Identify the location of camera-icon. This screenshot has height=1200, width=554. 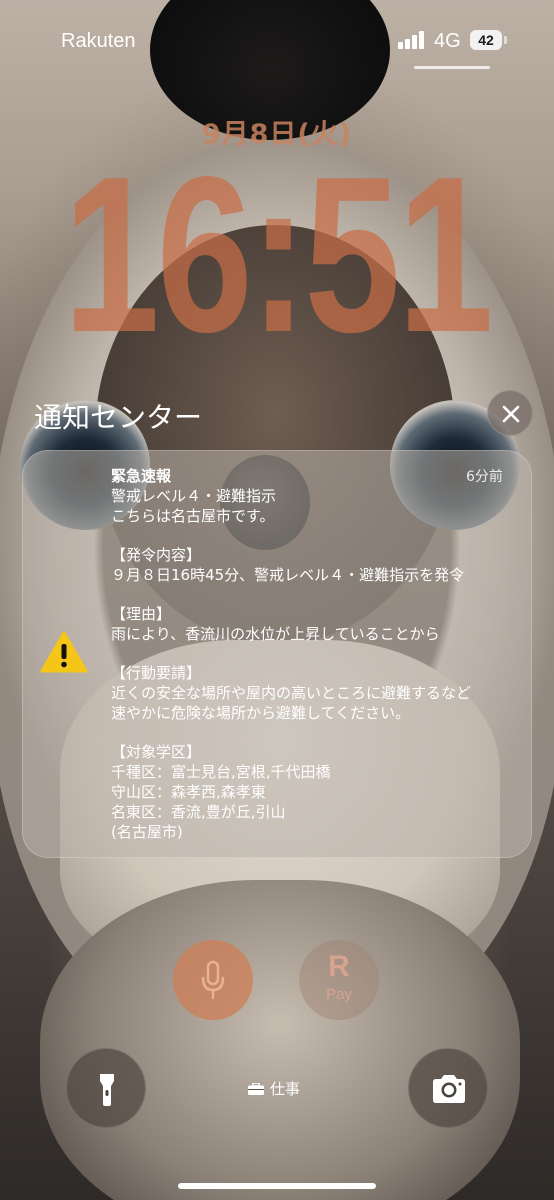
(449, 1089).